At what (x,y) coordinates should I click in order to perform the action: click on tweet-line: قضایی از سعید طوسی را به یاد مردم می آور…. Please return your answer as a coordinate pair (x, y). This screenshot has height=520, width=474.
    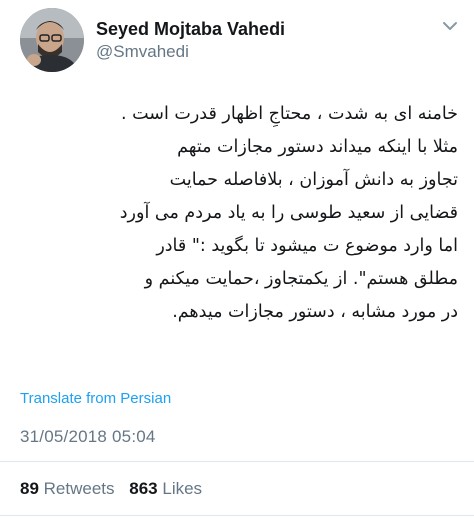
    Looking at the image, I should click on (288, 213).